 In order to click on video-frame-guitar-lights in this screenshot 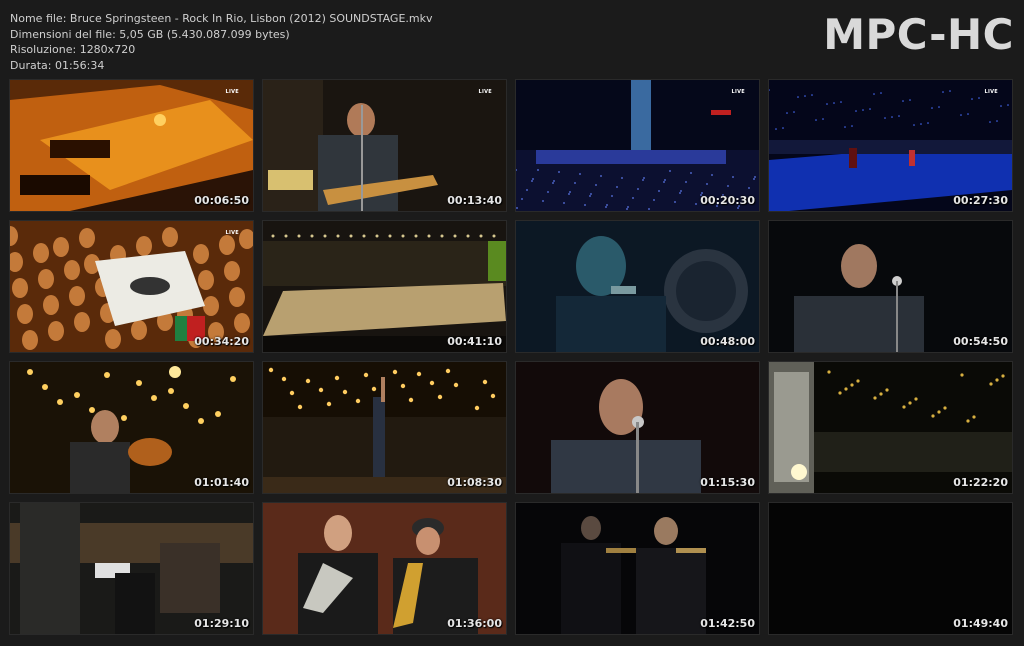, I will do `click(131, 427)`.